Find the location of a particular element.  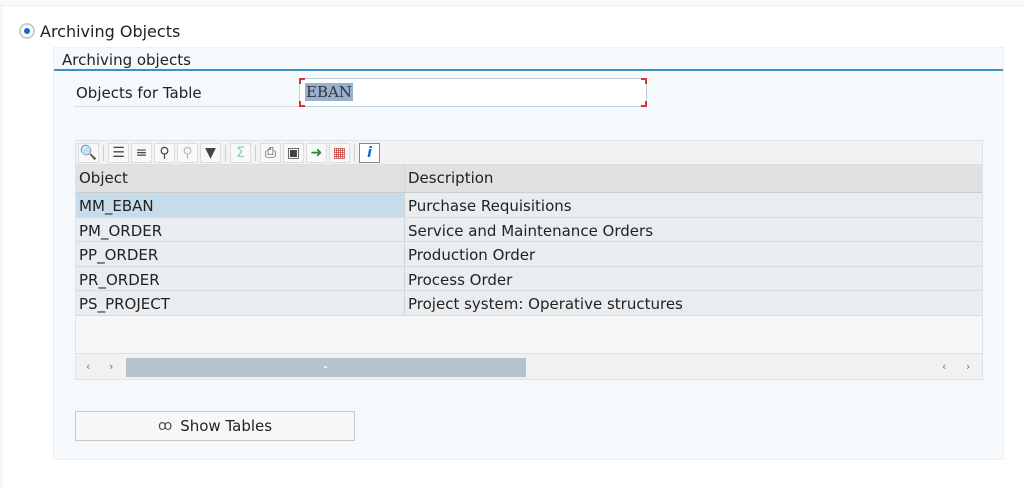

scroll-right-end-icon: › is located at coordinates (968, 366).